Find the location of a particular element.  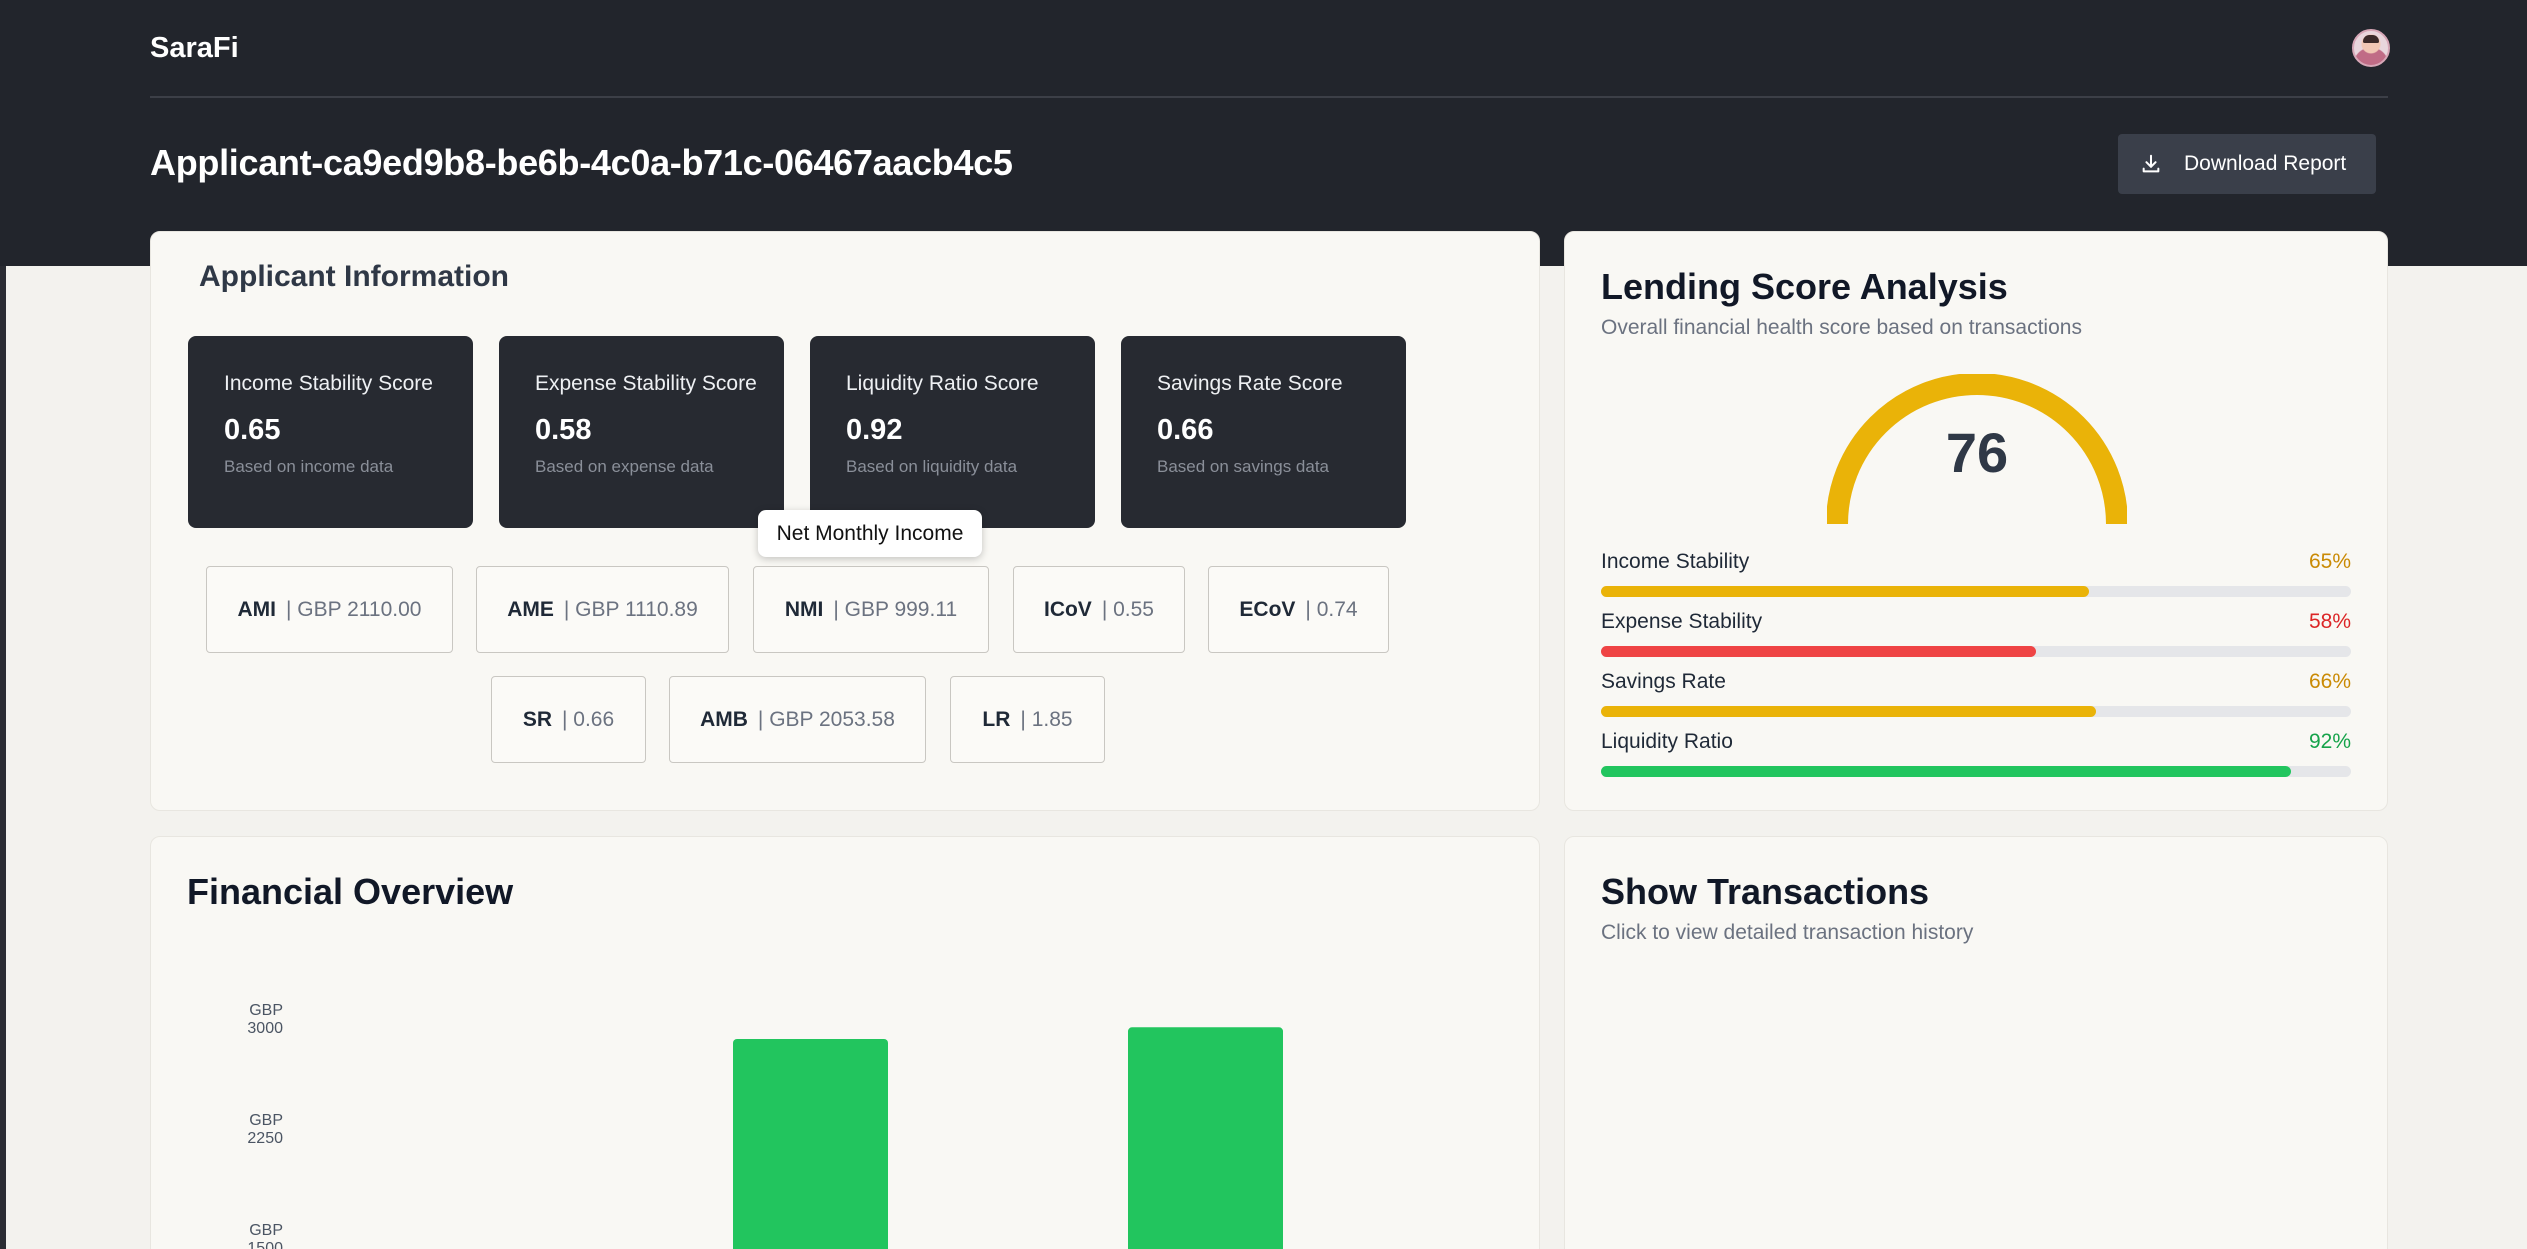

download-icon is located at coordinates (2151, 163).